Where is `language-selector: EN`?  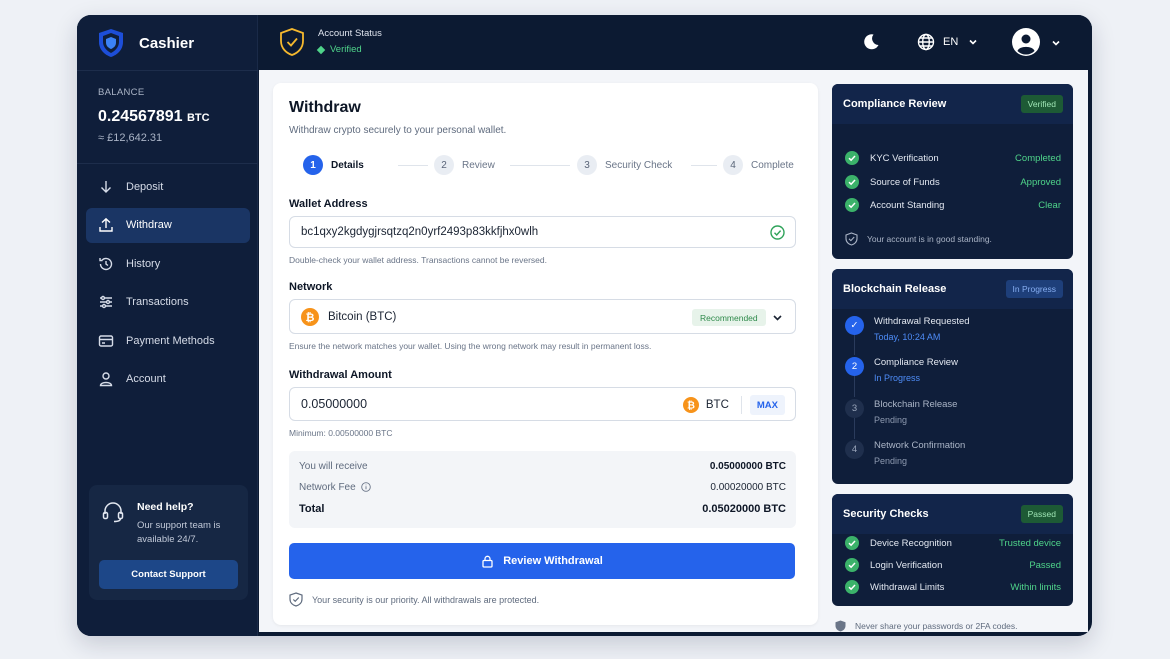 language-selector: EN is located at coordinates (947, 42).